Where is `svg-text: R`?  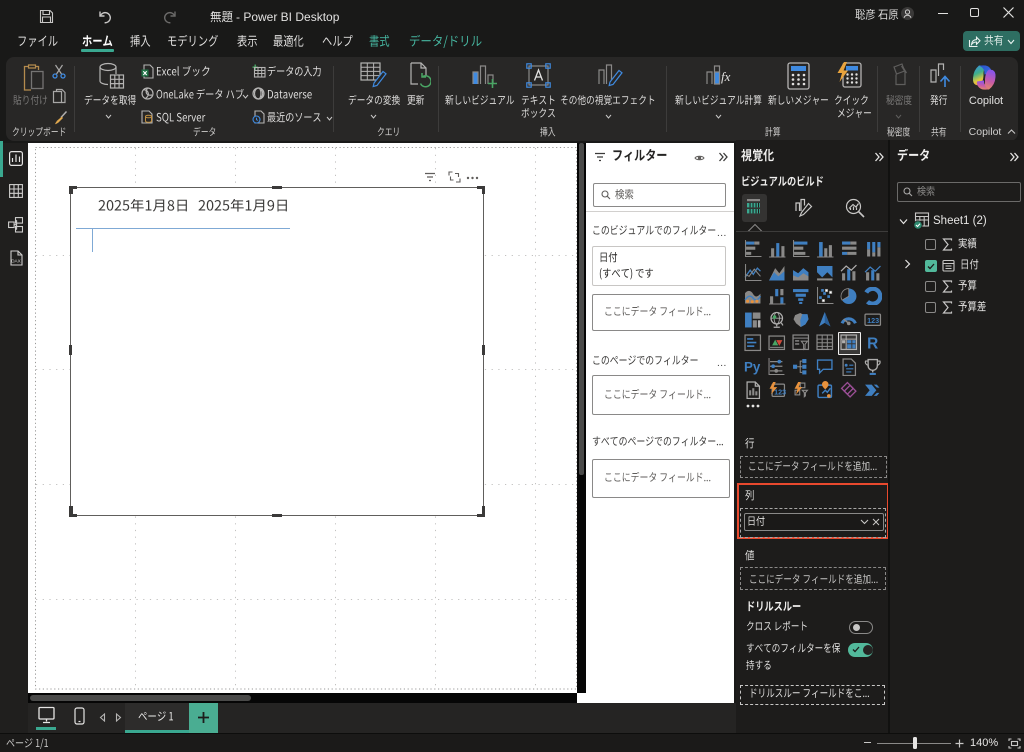
svg-text: R is located at coordinates (872, 343).